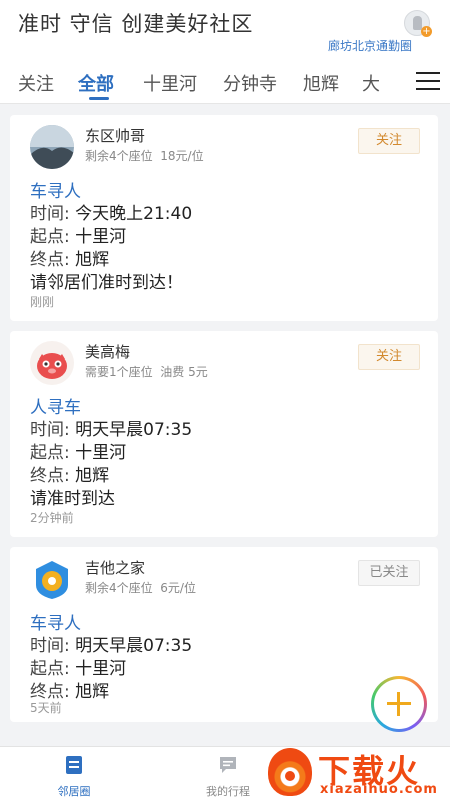 The width and height of the screenshot is (450, 800). I want to click on trip-note: 请准时到达, so click(72, 499).